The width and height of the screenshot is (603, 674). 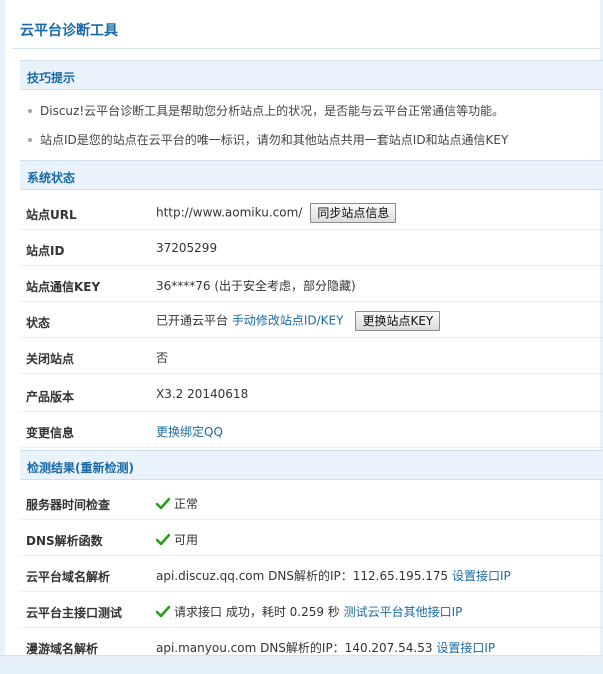 I want to click on title-divider, so click(x=306, y=48).